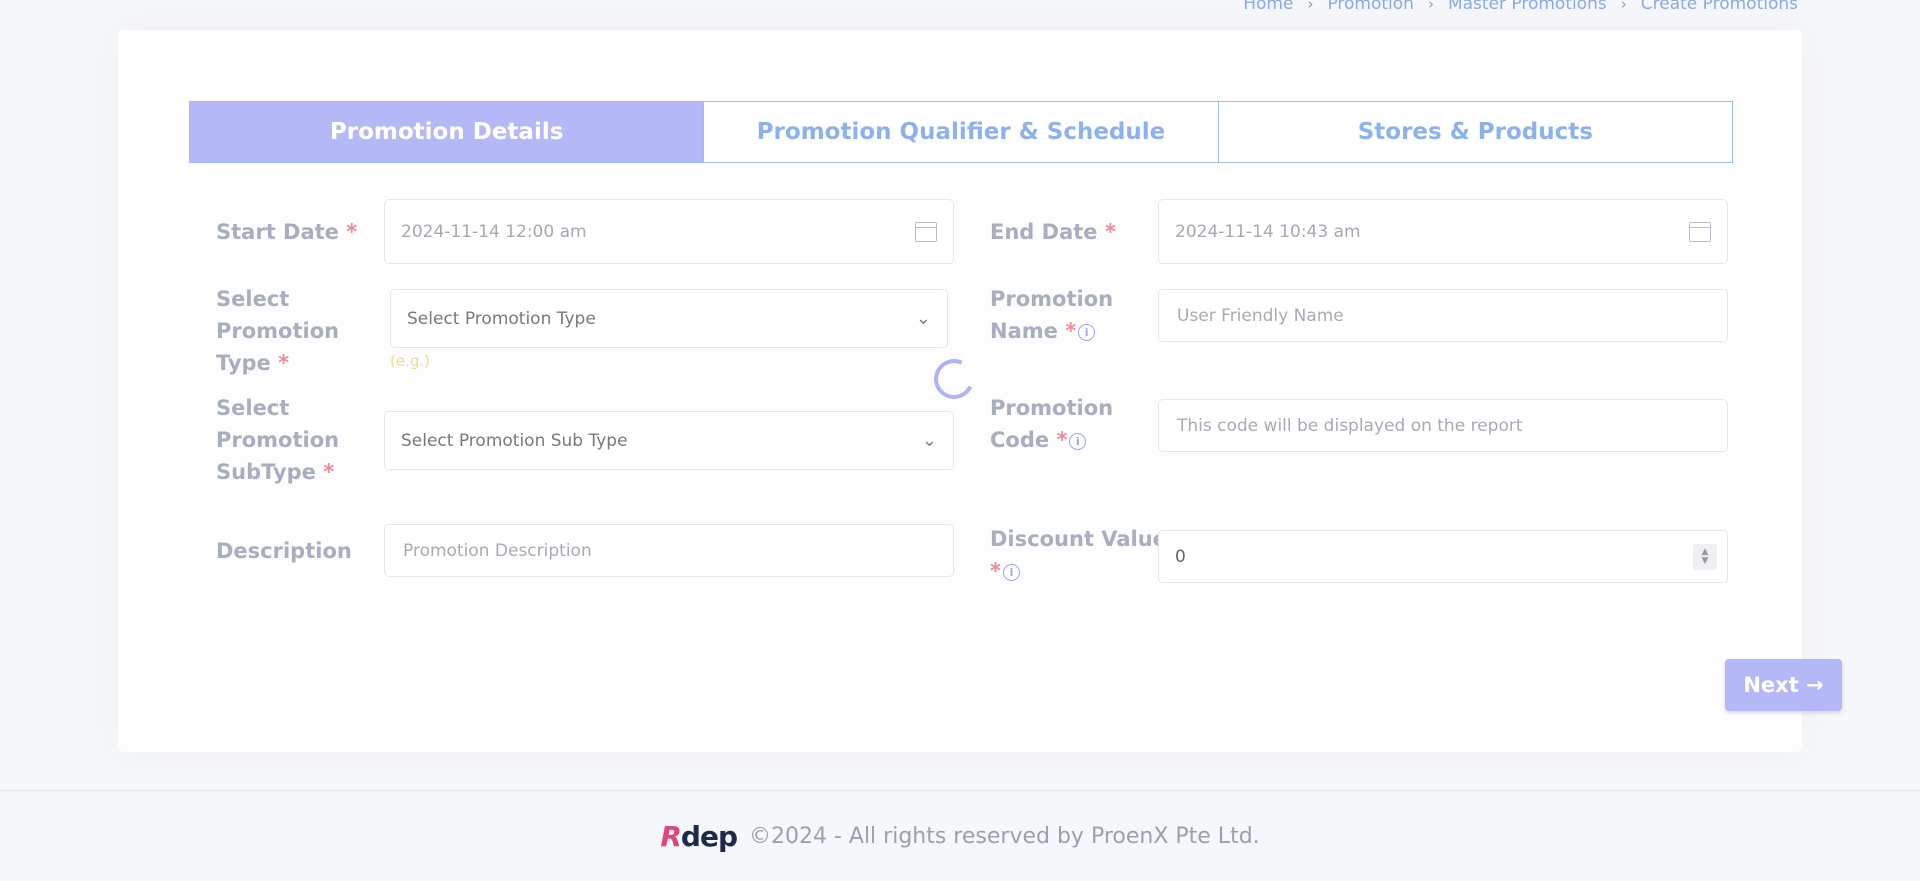 The image size is (1920, 881). I want to click on promotion-code-input, so click(1443, 425).